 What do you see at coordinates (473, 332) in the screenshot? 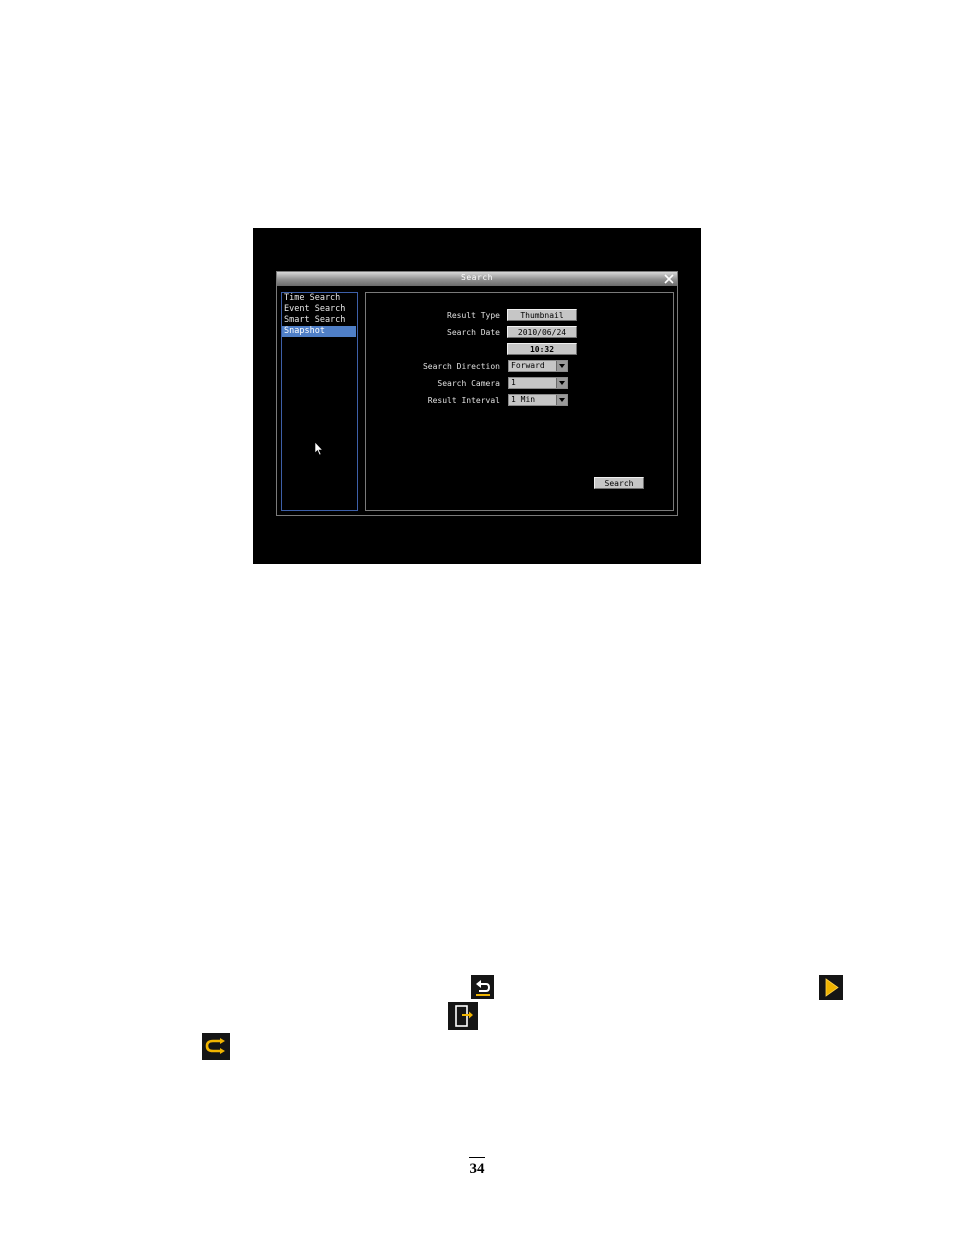
I see `search-date-label: Search Date` at bounding box center [473, 332].